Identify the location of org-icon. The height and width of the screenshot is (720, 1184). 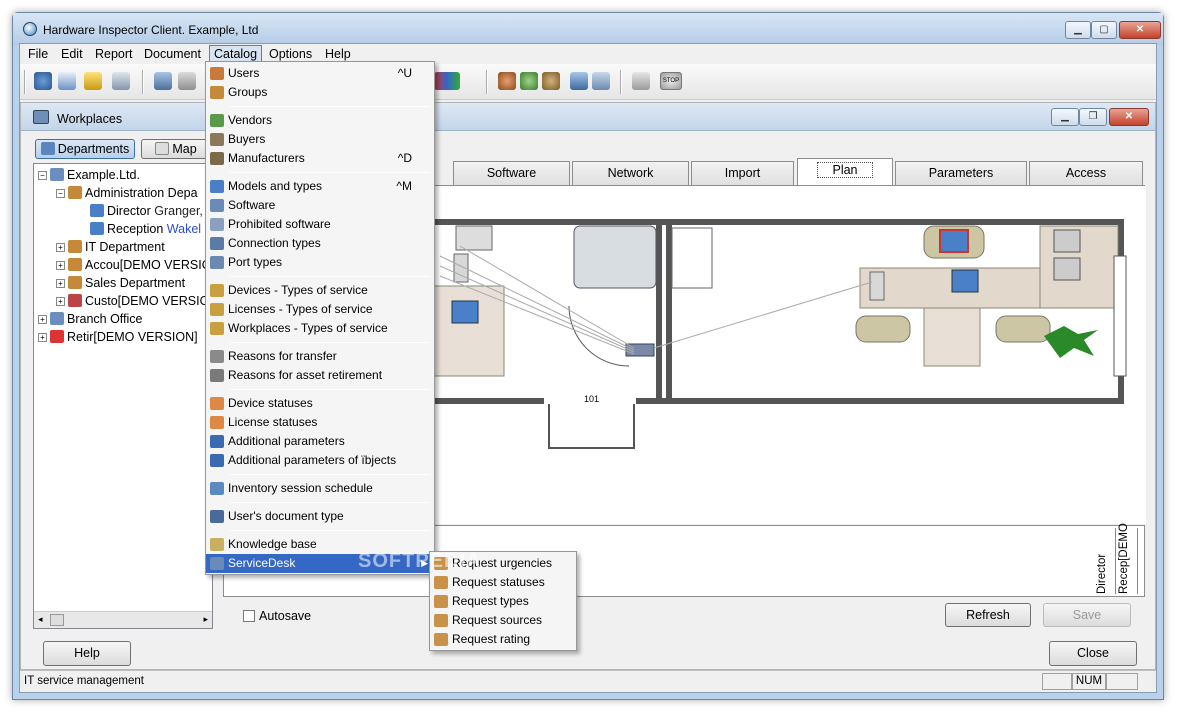
(57, 318).